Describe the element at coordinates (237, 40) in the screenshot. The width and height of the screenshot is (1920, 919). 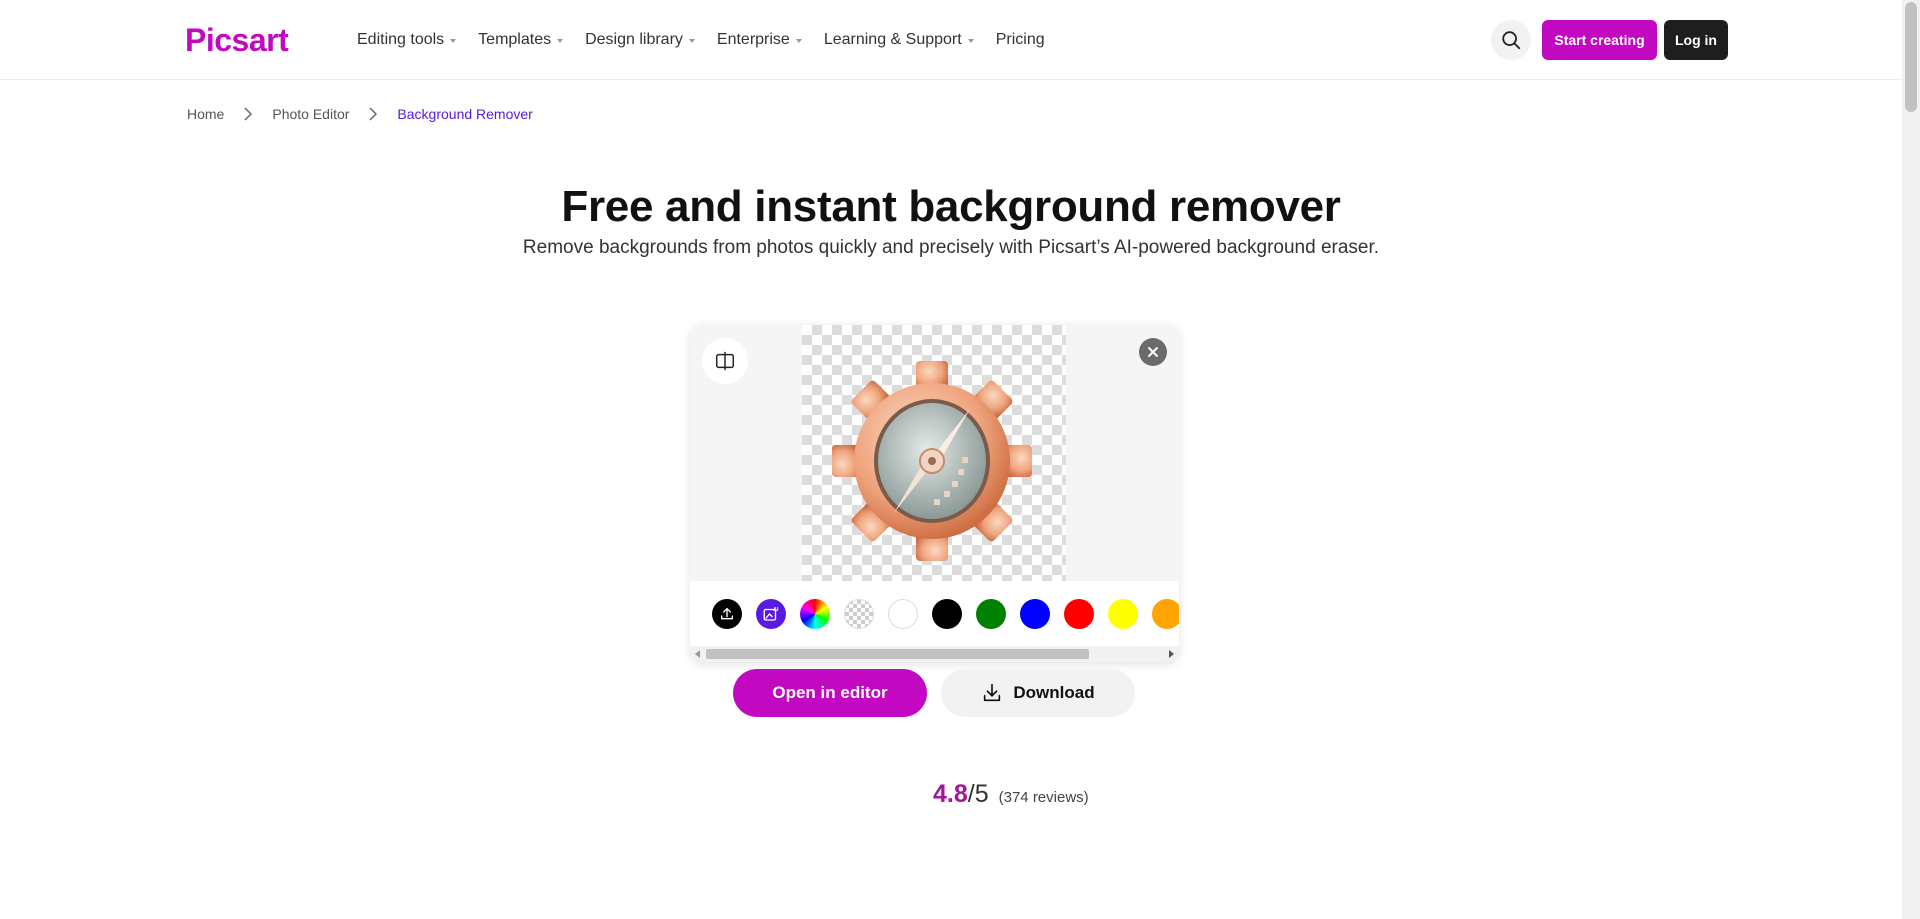
I see `picsart-logo: Picsart` at that location.